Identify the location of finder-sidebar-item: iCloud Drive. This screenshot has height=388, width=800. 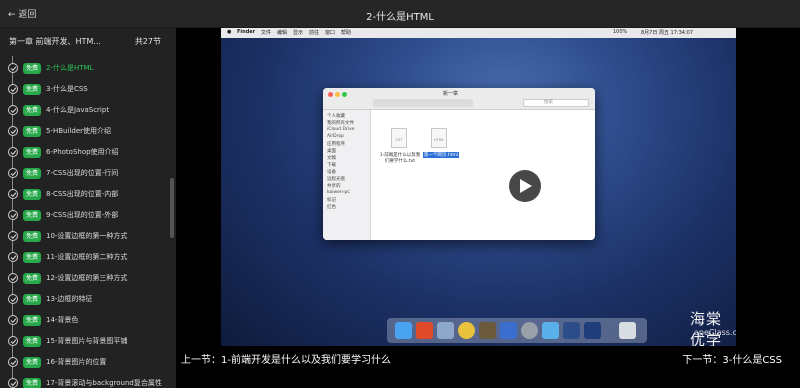
(341, 129).